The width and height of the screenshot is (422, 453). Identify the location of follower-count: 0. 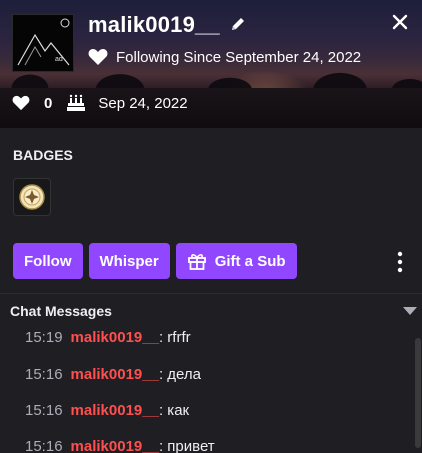
(48, 103).